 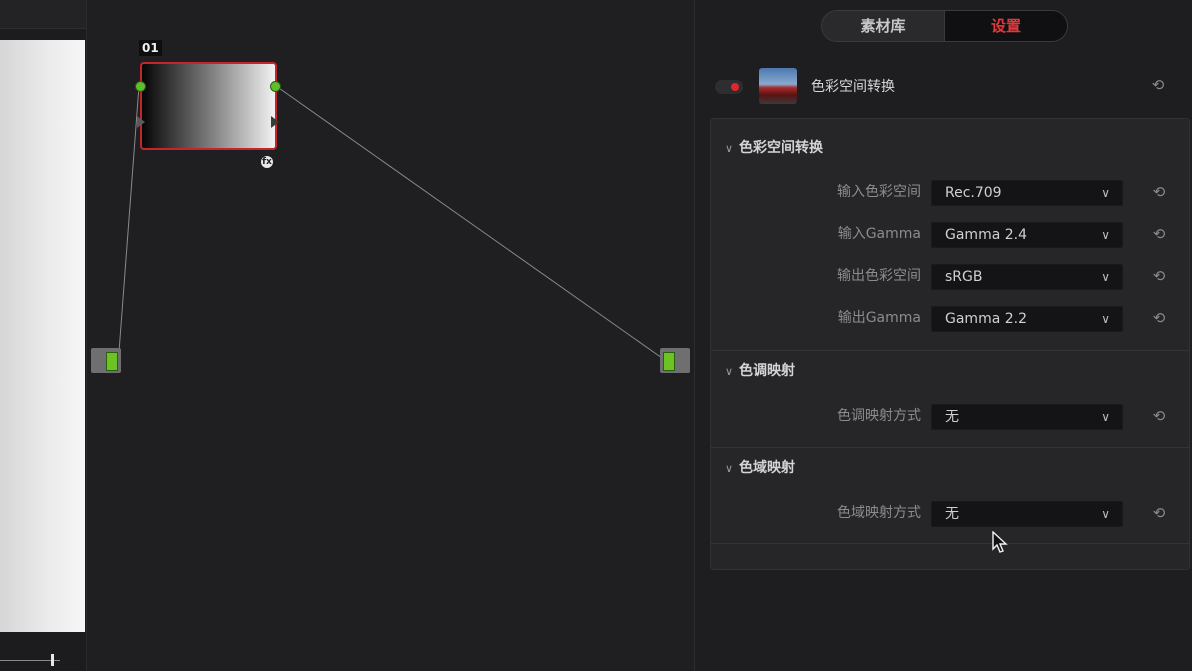 What do you see at coordinates (1000, 542) in the screenshot?
I see `mouse-pointer-icon` at bounding box center [1000, 542].